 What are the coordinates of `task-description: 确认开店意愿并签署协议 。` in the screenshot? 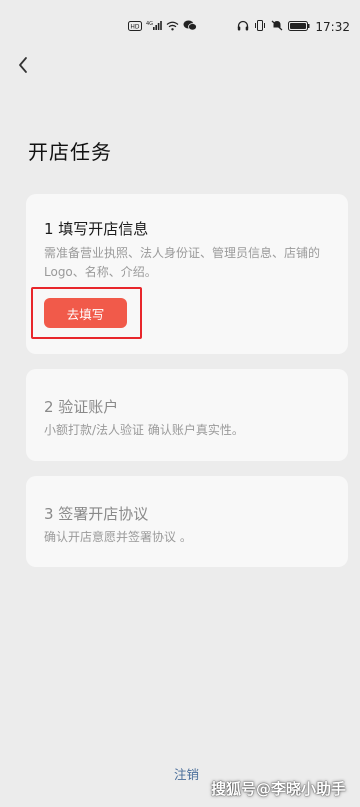 It's located at (118, 537).